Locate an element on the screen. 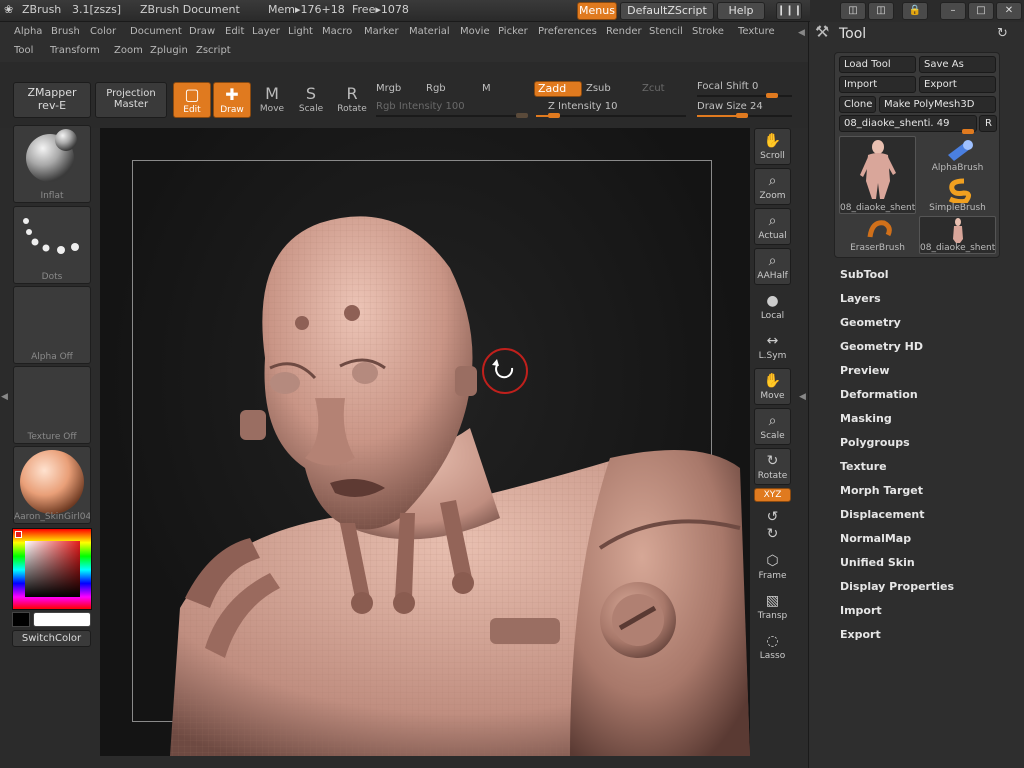  menu-draw: Draw is located at coordinates (202, 31).